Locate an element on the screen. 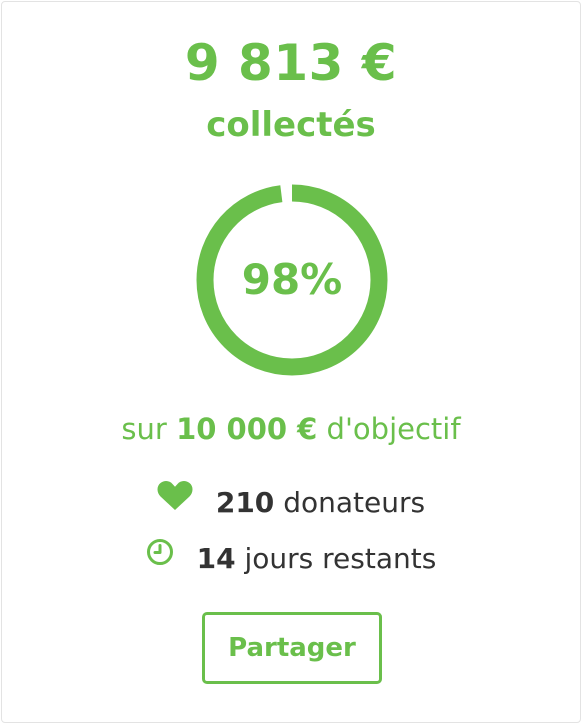  progress-percent: 98% is located at coordinates (292, 279).